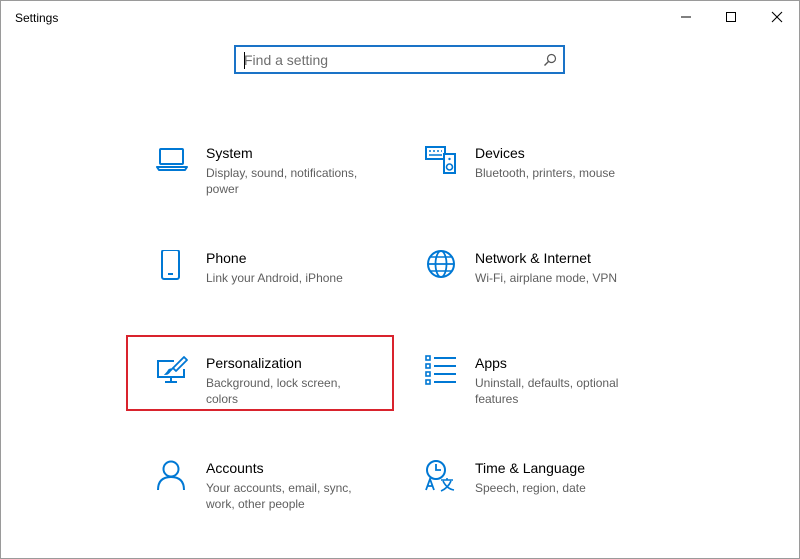 The height and width of the screenshot is (559, 800). I want to click on search-box, so click(399, 59).